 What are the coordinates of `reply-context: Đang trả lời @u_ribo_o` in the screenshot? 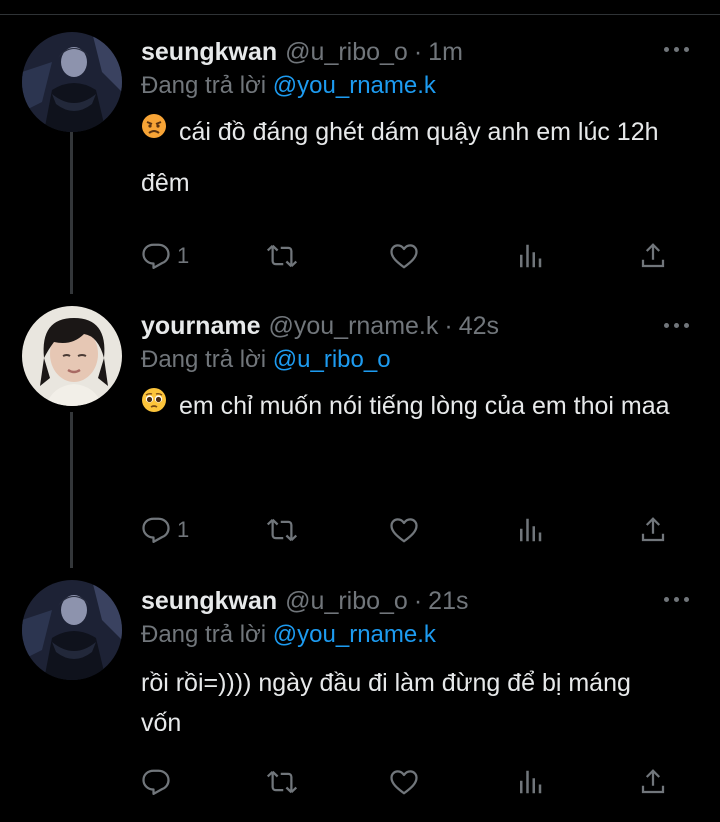 It's located at (421, 362).